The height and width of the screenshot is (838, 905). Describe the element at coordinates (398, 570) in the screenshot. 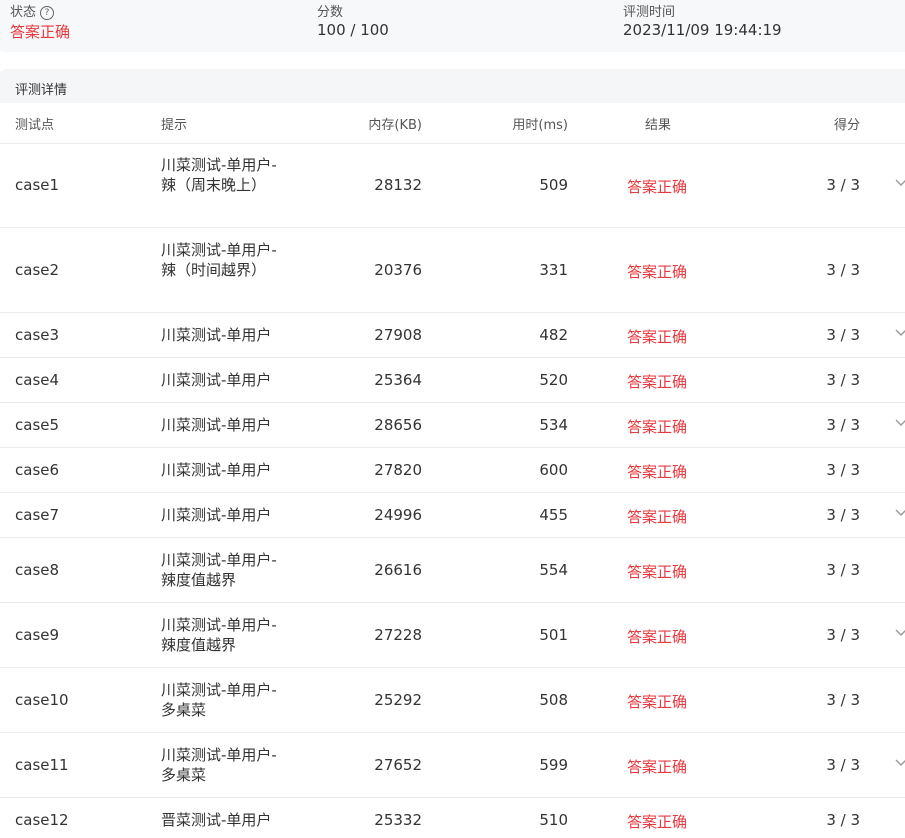

I see `case-memory: 26616` at that location.